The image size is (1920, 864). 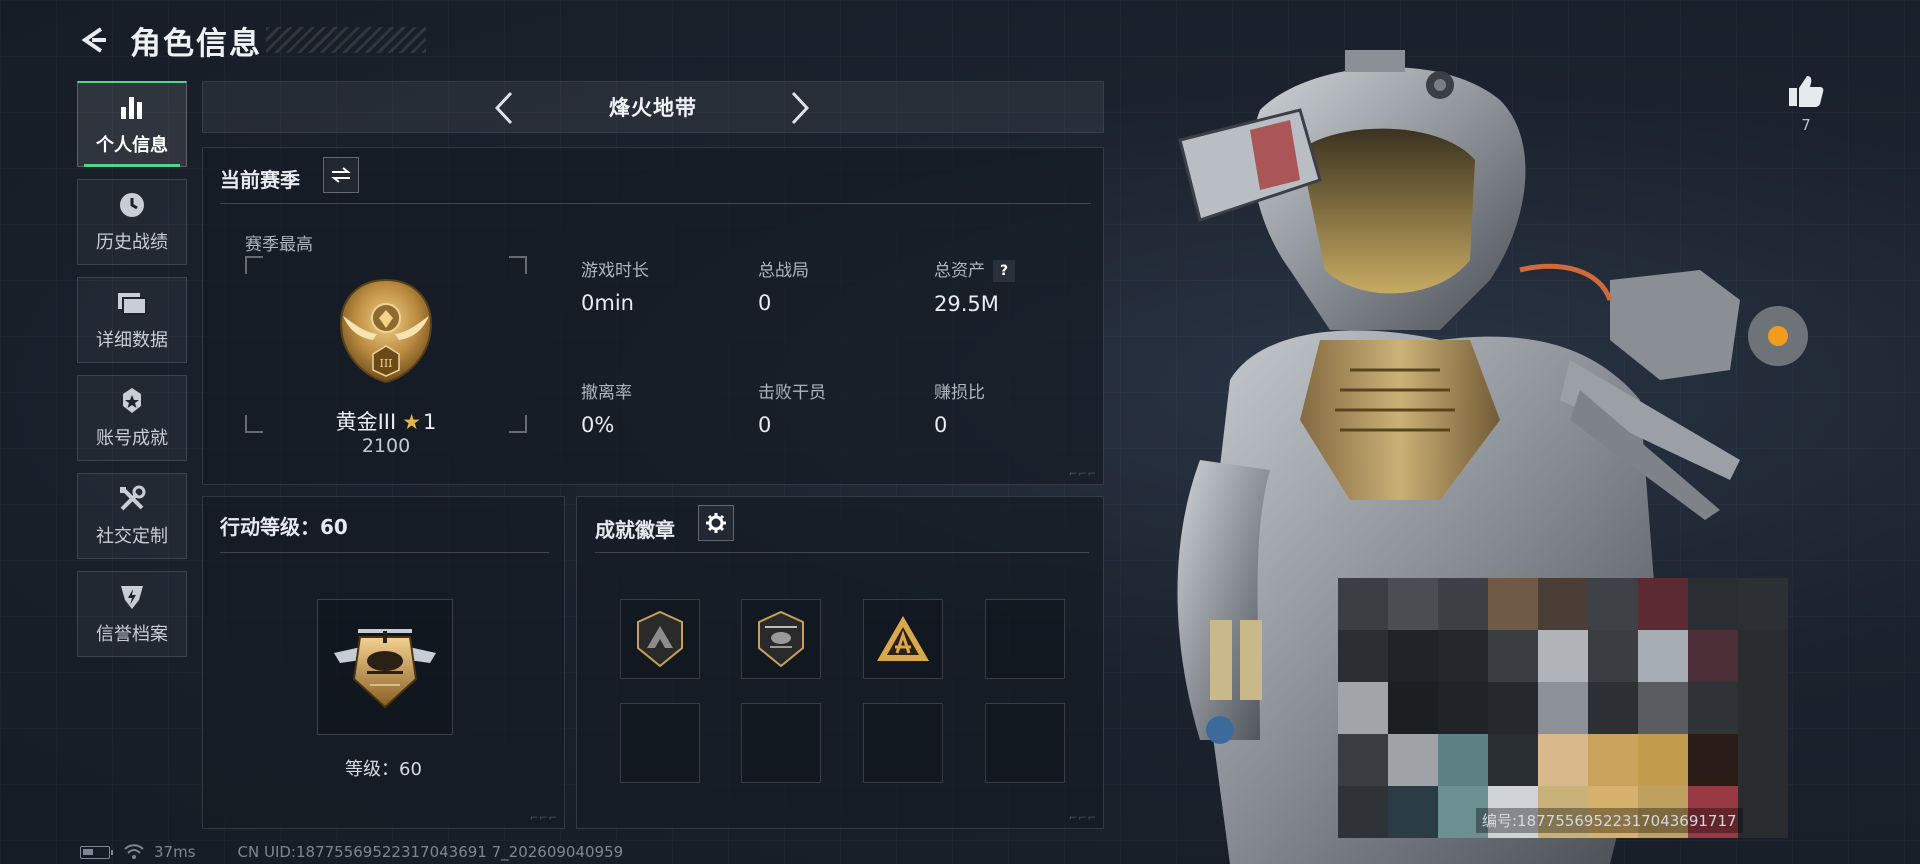 I want to click on action-level-panel: 行动等级：60 等级：60 ⌐⌐⌐, so click(x=383, y=662).